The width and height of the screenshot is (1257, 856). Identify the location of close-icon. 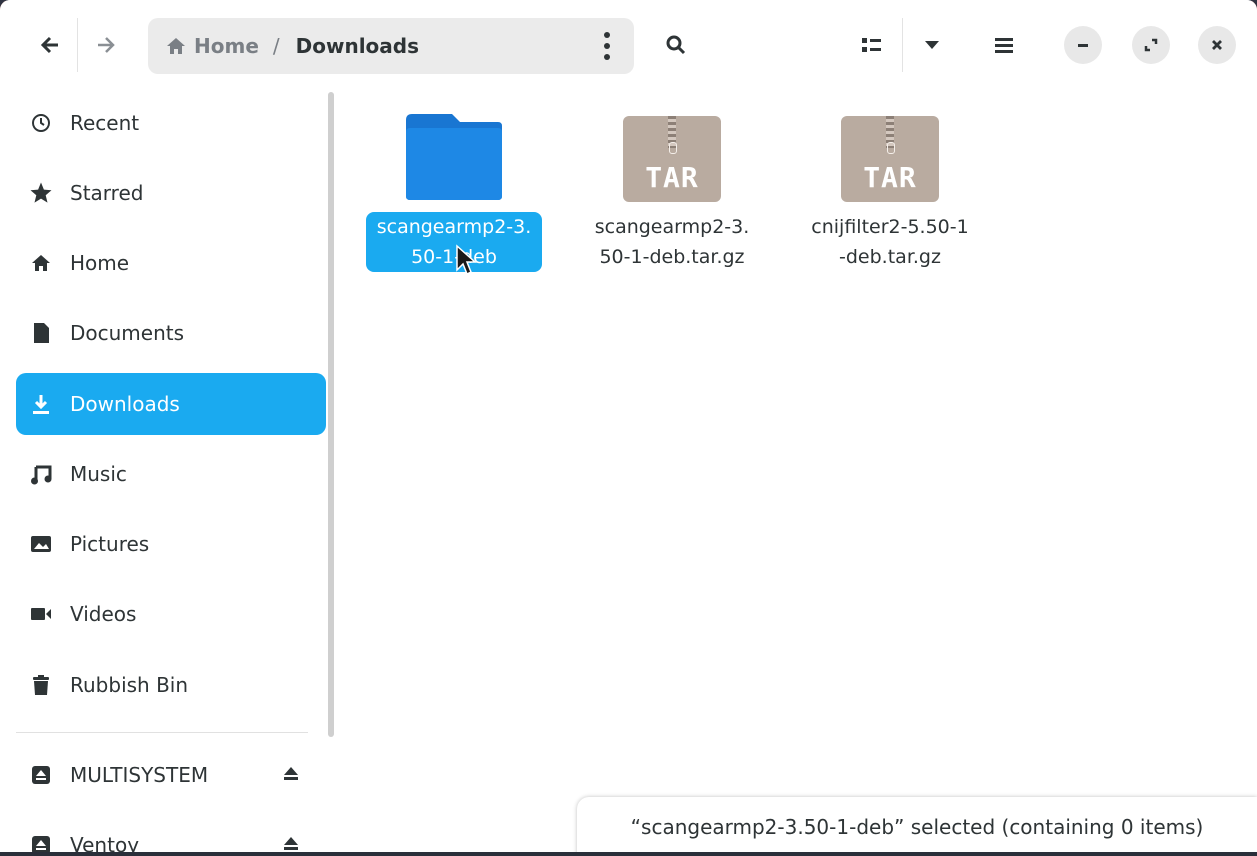
(1217, 45).